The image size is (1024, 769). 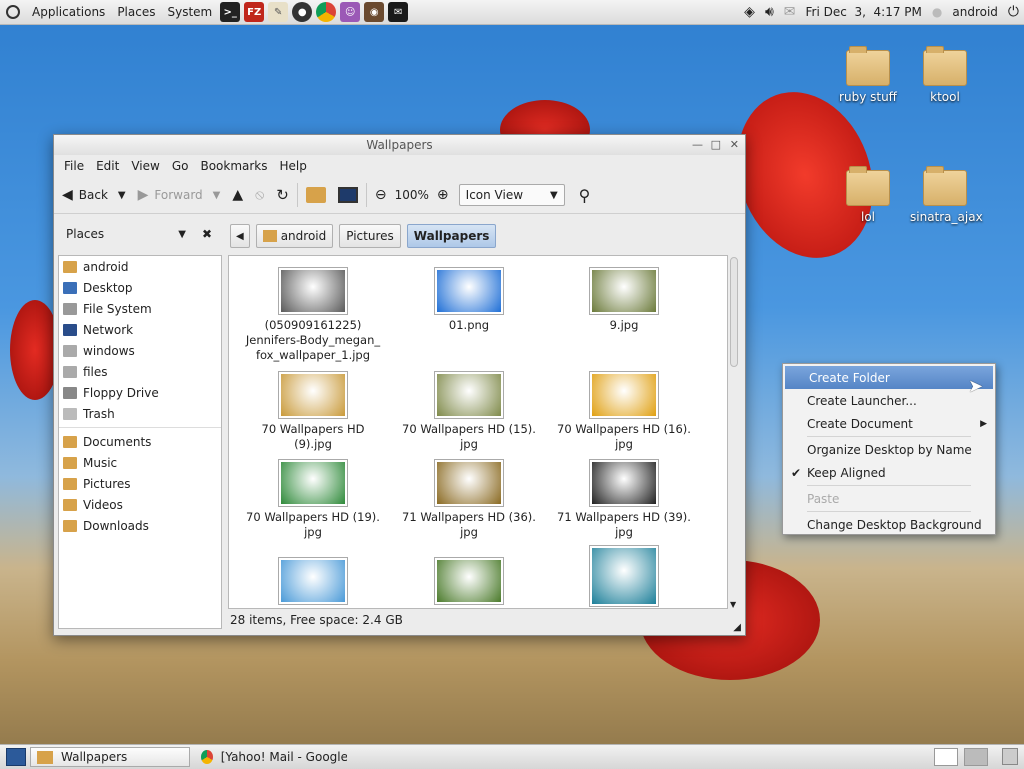 I want to click on breadcrumb-pictures: Pictures, so click(x=370, y=236).